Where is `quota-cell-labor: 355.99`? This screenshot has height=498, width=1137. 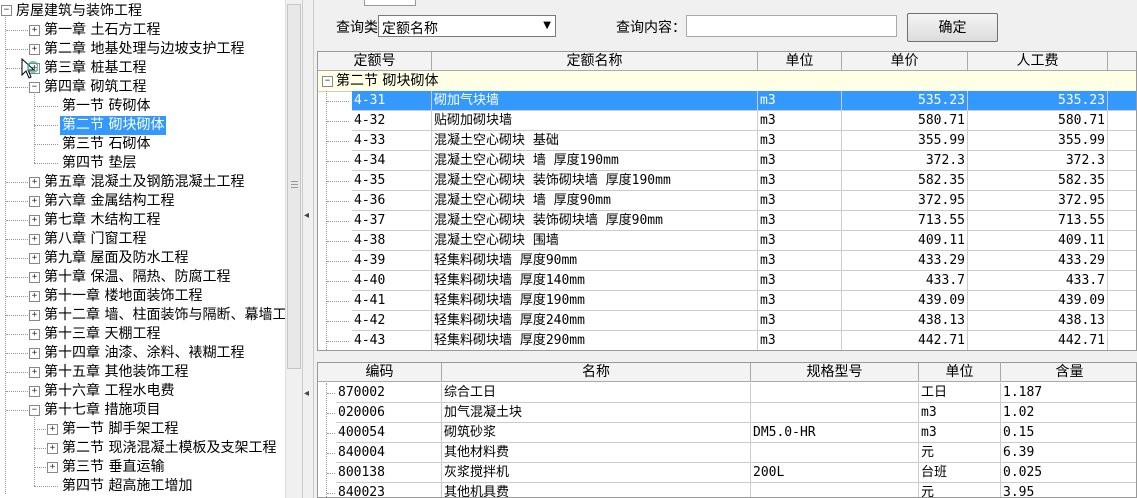 quota-cell-labor: 355.99 is located at coordinates (1038, 141).